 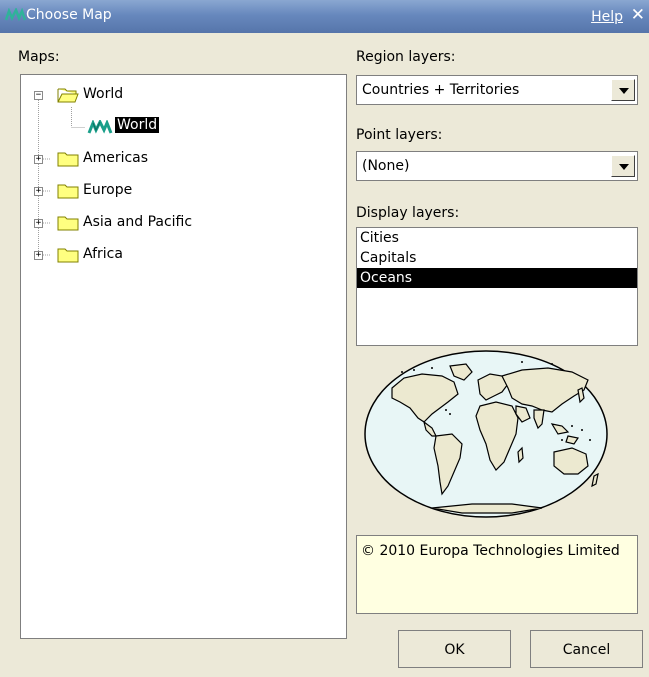 What do you see at coordinates (100, 127) in the screenshot?
I see `map-icon` at bounding box center [100, 127].